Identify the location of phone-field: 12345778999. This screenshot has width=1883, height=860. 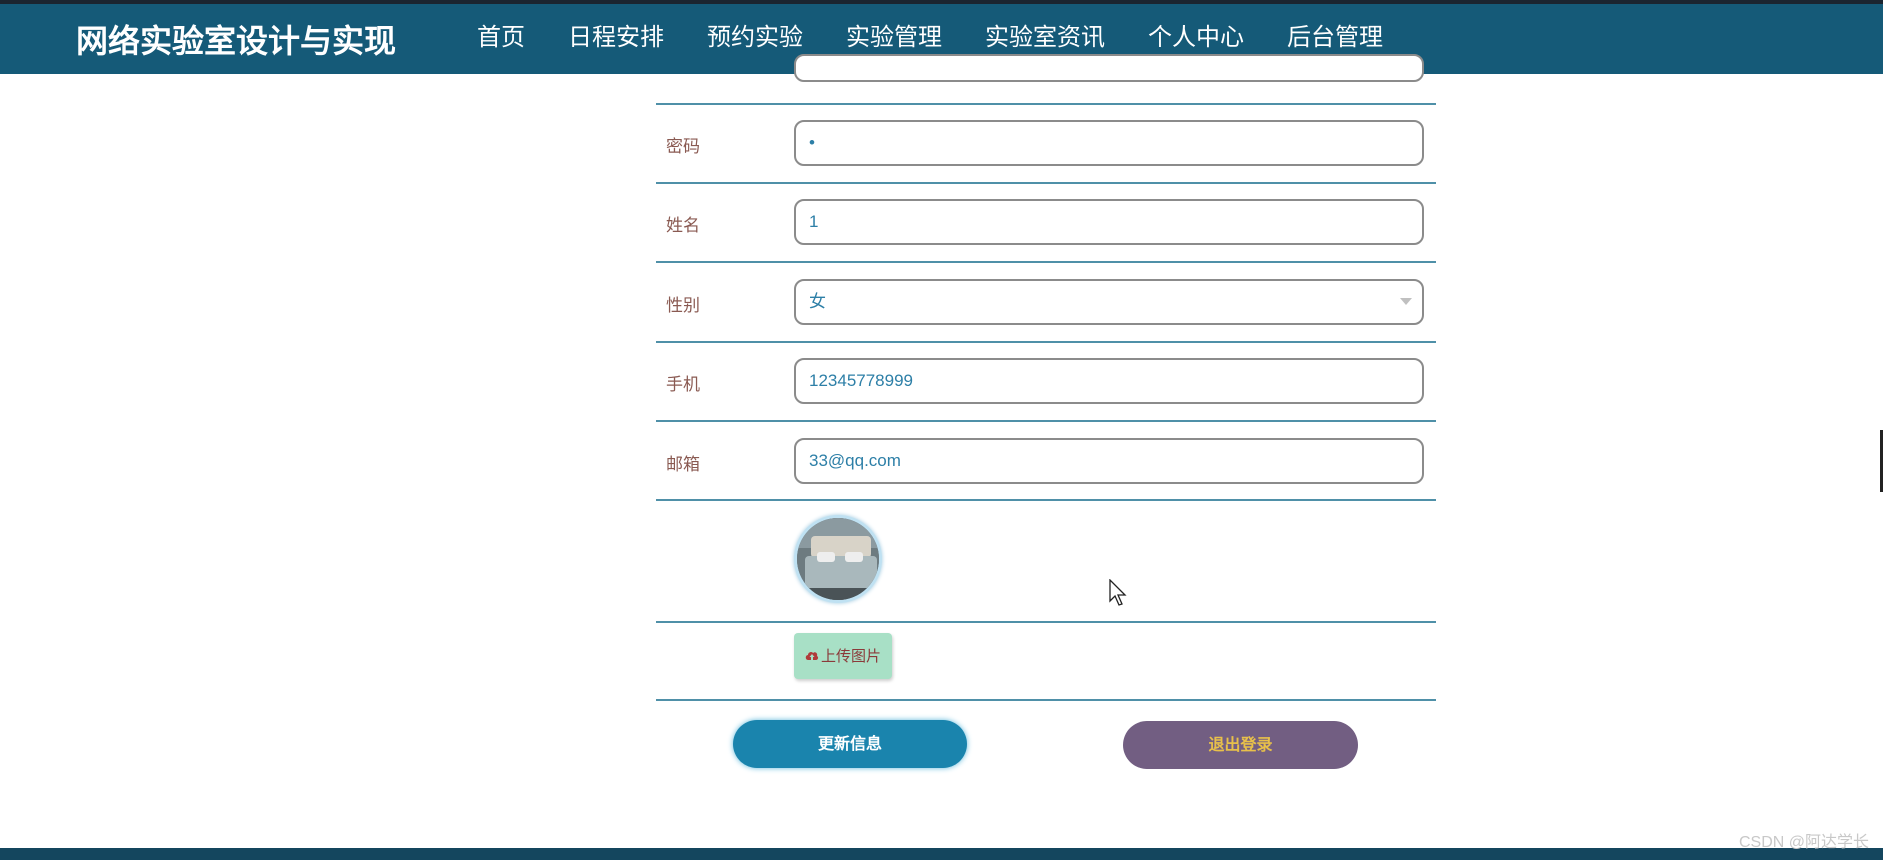
(1109, 381).